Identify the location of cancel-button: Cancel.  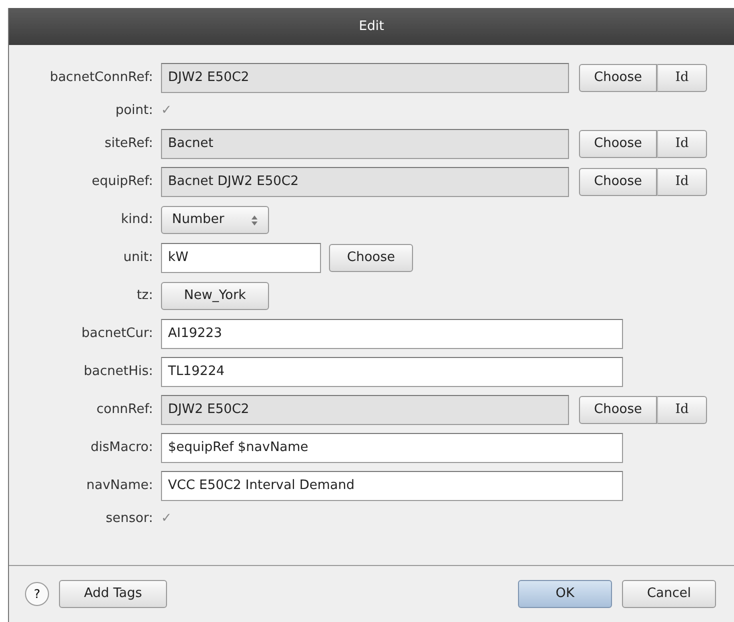
(669, 594).